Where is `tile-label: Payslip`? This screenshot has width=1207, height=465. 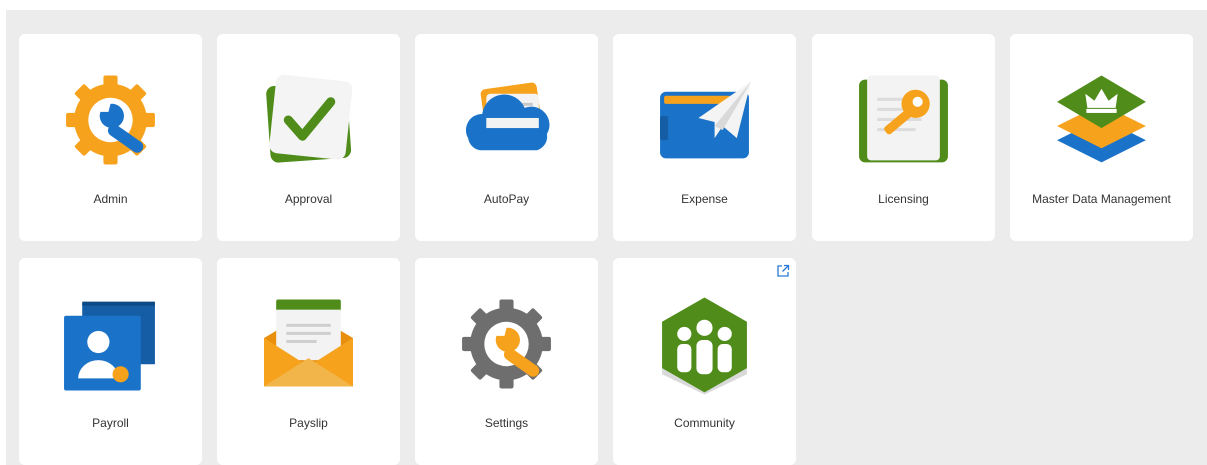
tile-label: Payslip is located at coordinates (308, 423).